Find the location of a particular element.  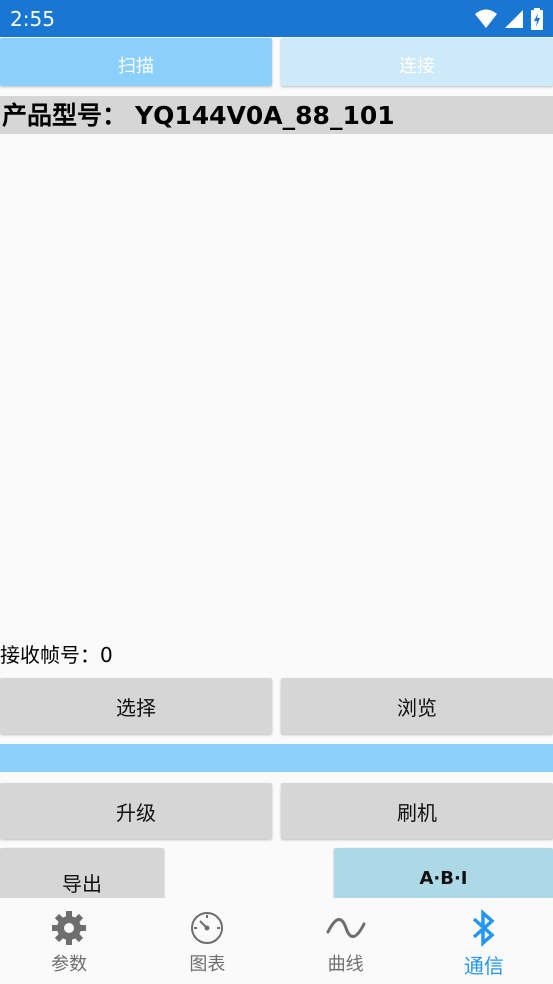

select-button: 选择 is located at coordinates (136, 706).